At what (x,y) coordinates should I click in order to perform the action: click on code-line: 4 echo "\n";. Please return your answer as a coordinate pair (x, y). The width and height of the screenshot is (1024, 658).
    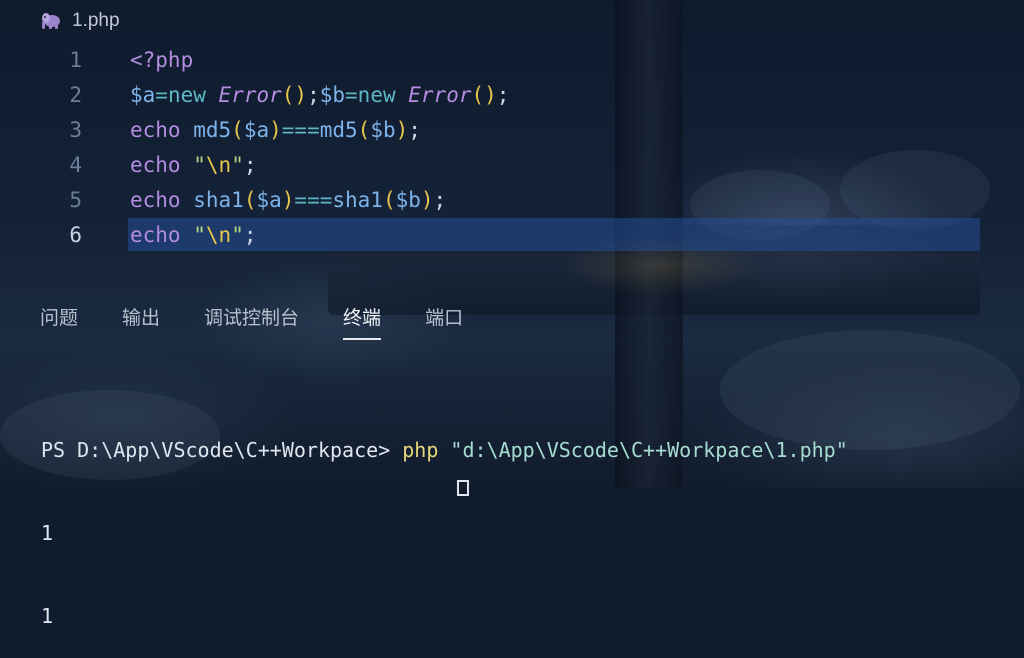
    Looking at the image, I should click on (512, 164).